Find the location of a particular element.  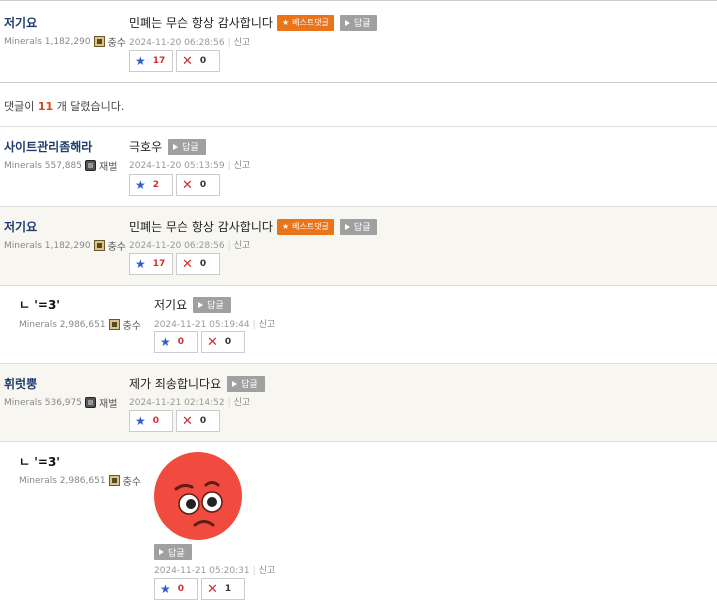

comment-nick: 사이트관리좀해라 is located at coordinates (48, 146).